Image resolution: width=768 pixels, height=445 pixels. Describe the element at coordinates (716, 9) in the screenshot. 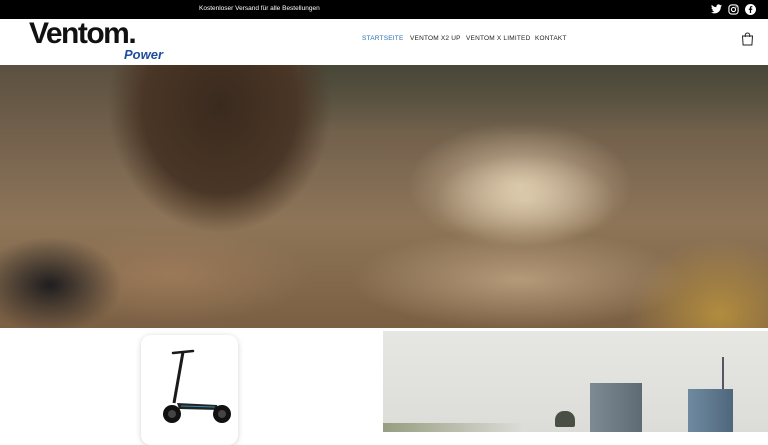

I see `twitter-icon` at that location.